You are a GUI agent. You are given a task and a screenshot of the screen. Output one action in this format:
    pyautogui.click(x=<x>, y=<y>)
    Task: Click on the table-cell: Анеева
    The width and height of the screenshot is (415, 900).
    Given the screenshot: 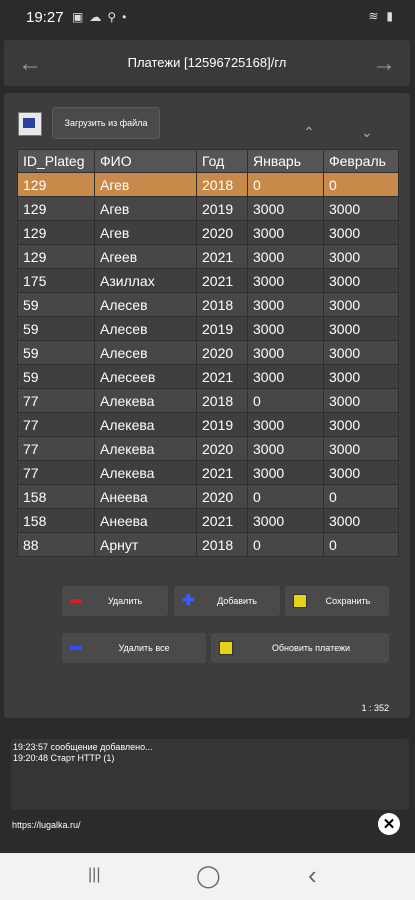 What is the action you would take?
    pyautogui.click(x=145, y=520)
    